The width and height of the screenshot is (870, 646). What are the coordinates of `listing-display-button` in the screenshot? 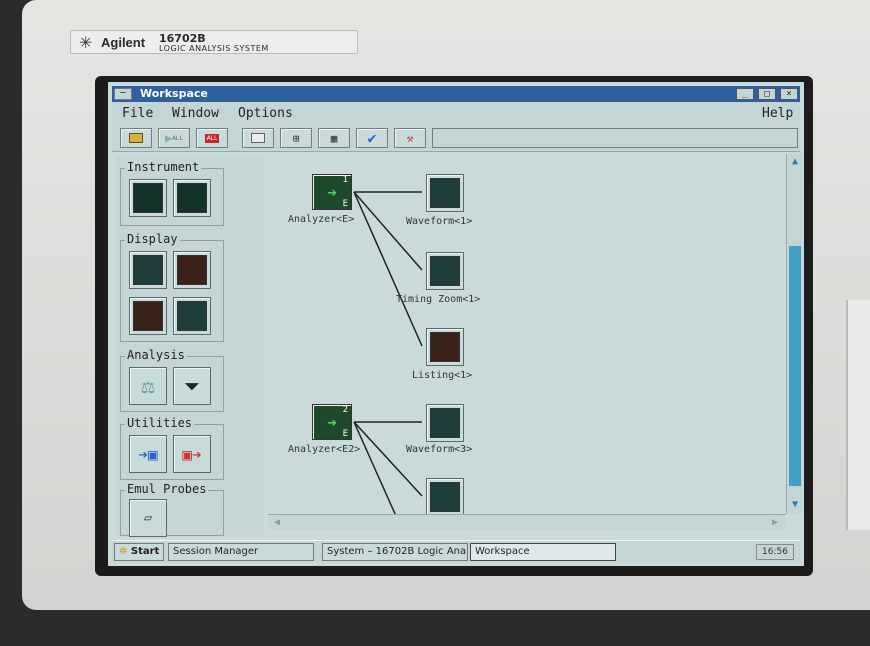 It's located at (192, 270).